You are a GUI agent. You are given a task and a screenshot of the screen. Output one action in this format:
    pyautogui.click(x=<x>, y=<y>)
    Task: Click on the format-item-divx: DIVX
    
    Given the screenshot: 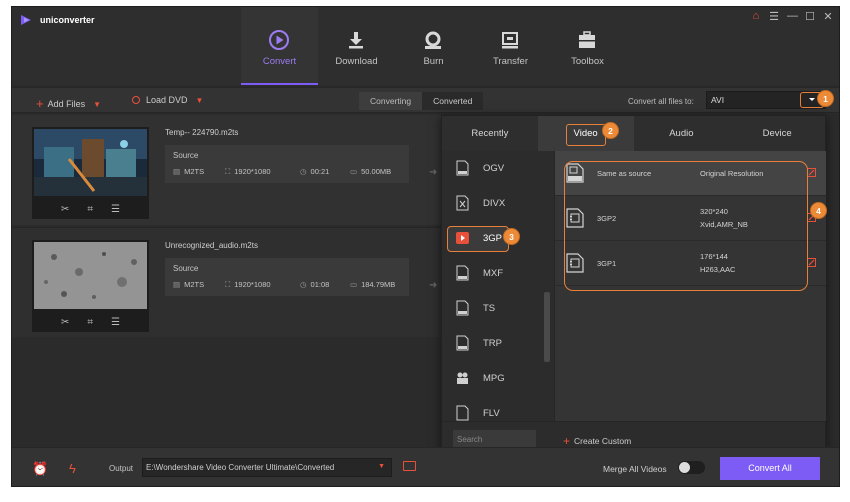 What is the action you would take?
    pyautogui.click(x=492, y=203)
    